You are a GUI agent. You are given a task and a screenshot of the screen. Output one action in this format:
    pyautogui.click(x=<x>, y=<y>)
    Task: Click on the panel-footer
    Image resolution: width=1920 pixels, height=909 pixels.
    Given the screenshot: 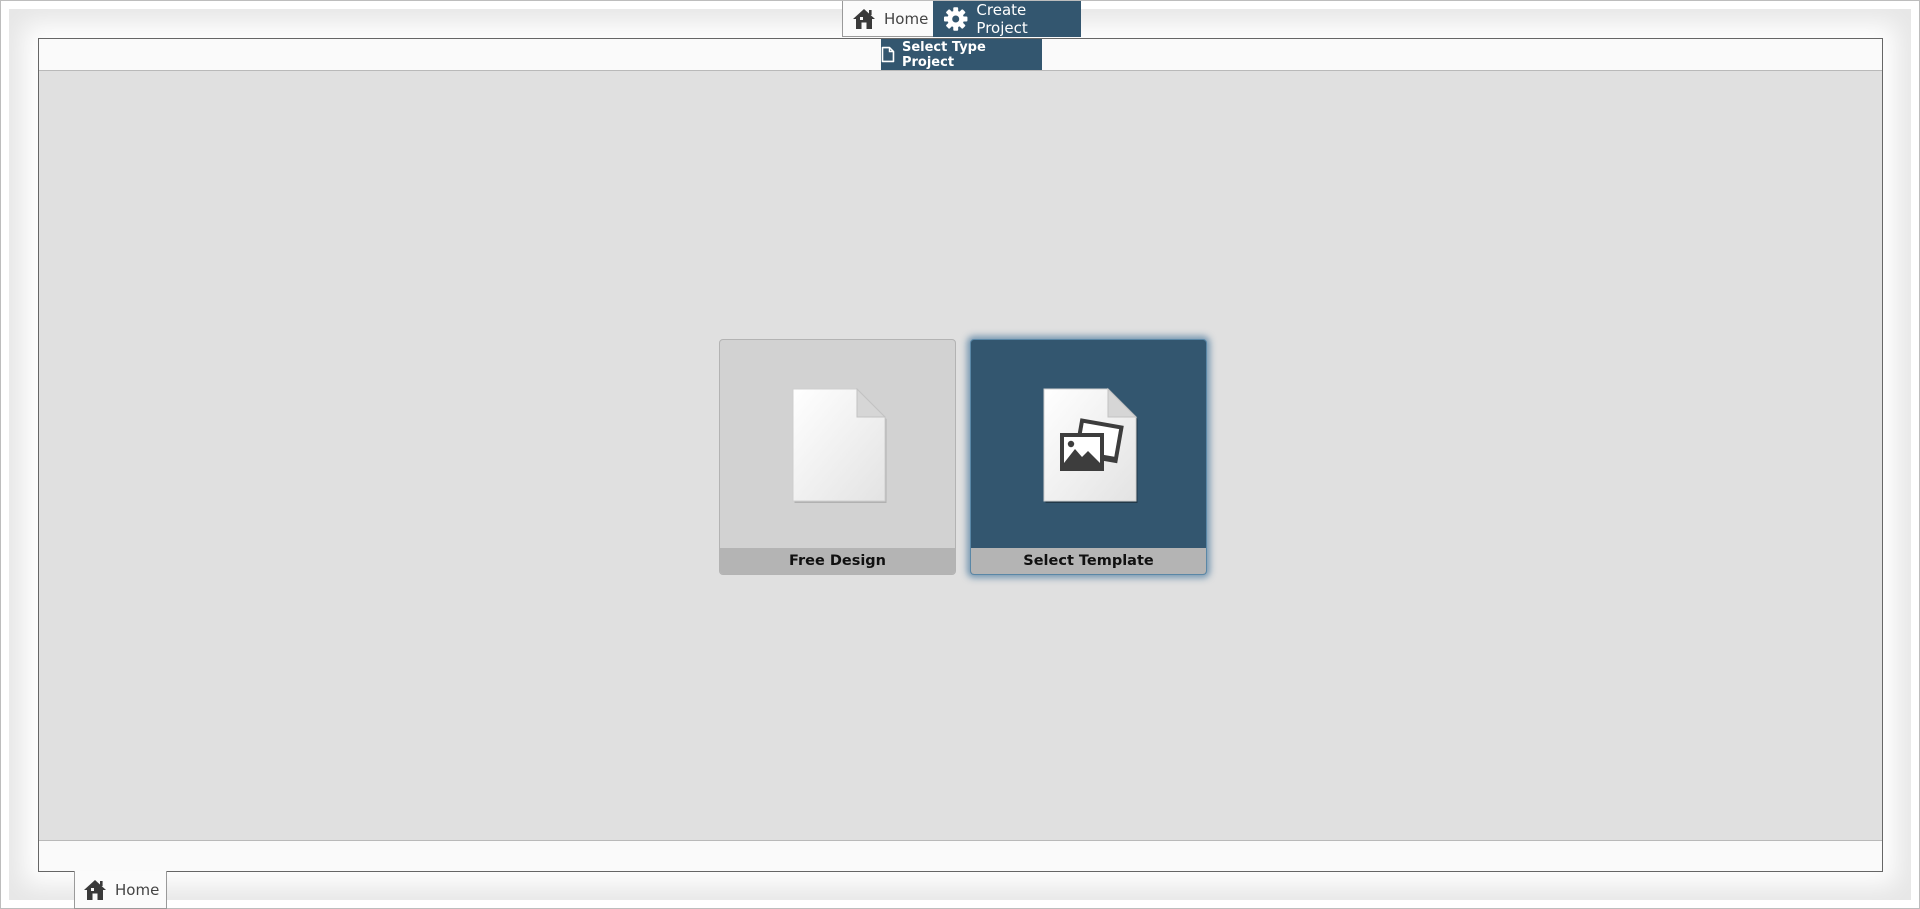 What is the action you would take?
    pyautogui.click(x=960, y=855)
    